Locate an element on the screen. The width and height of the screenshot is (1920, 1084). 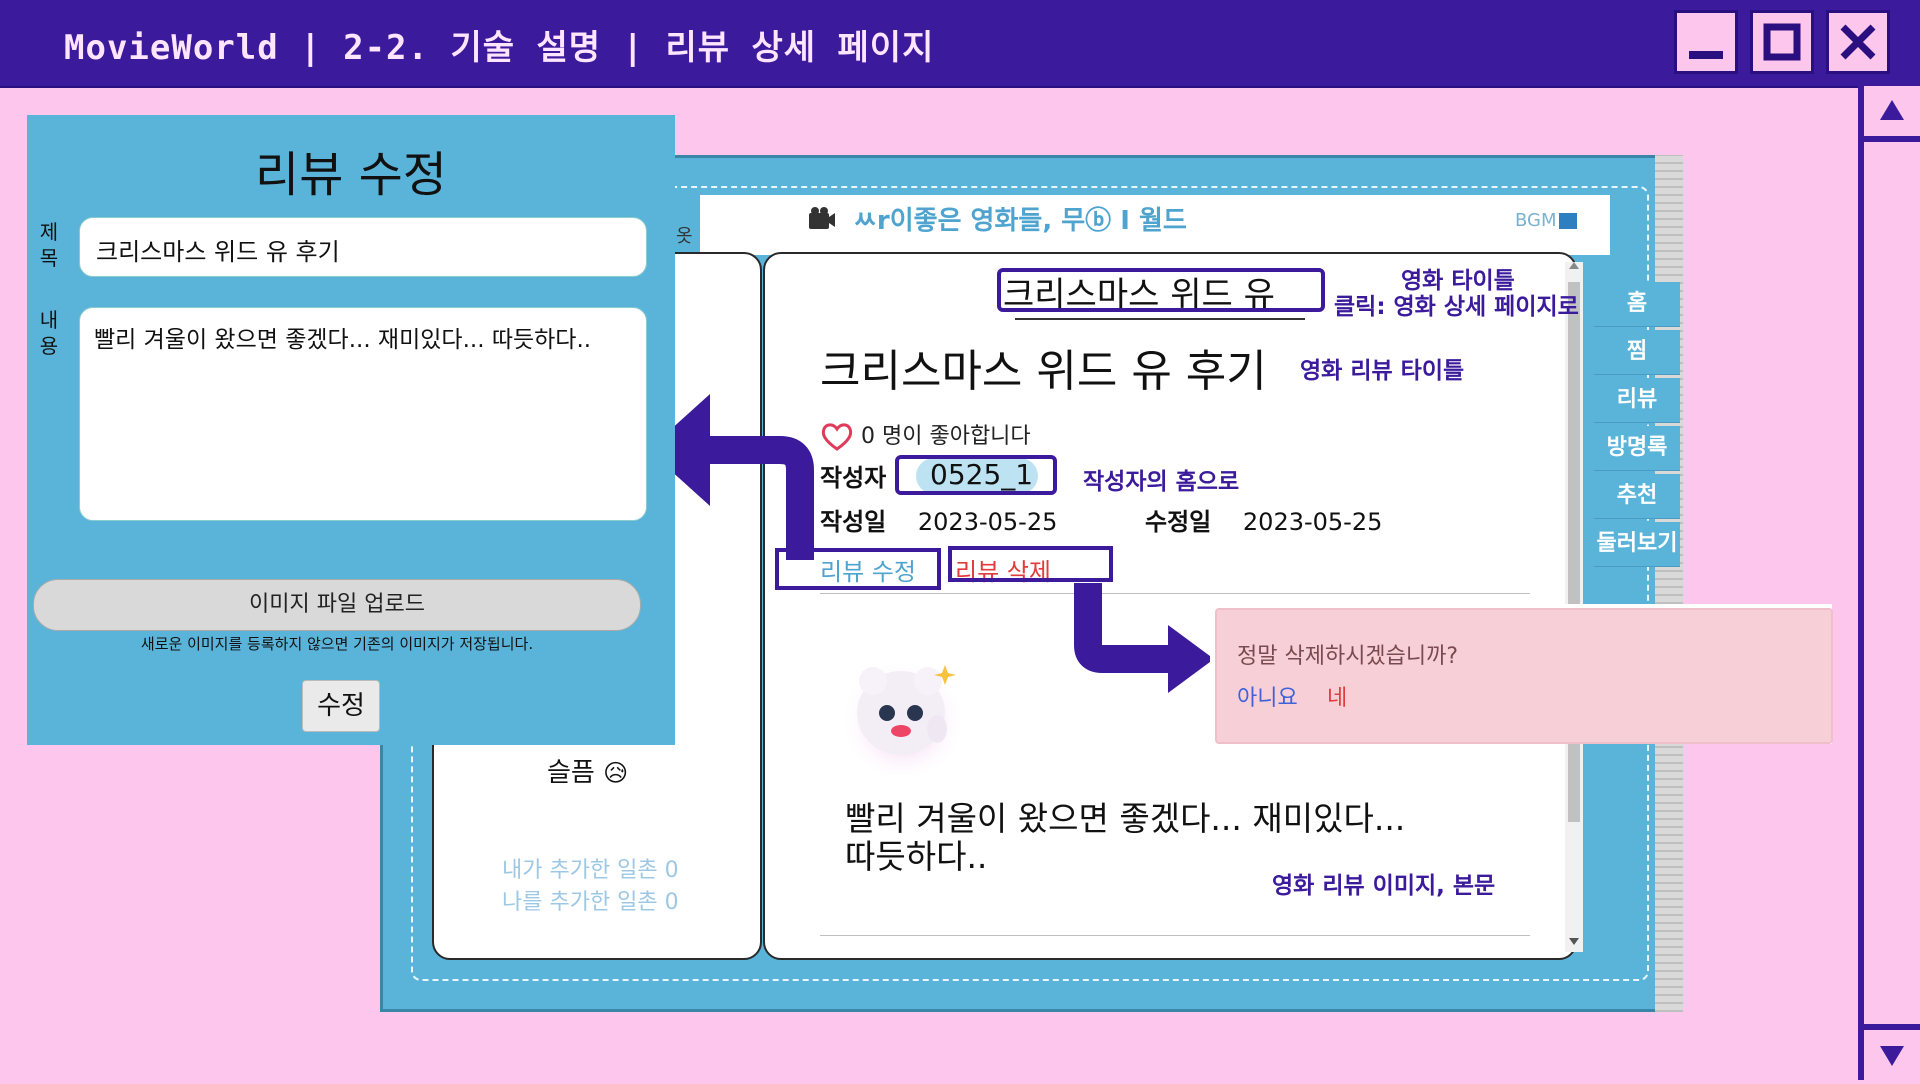
arrow-to-confirm-icon is located at coordinates (1144, 638).